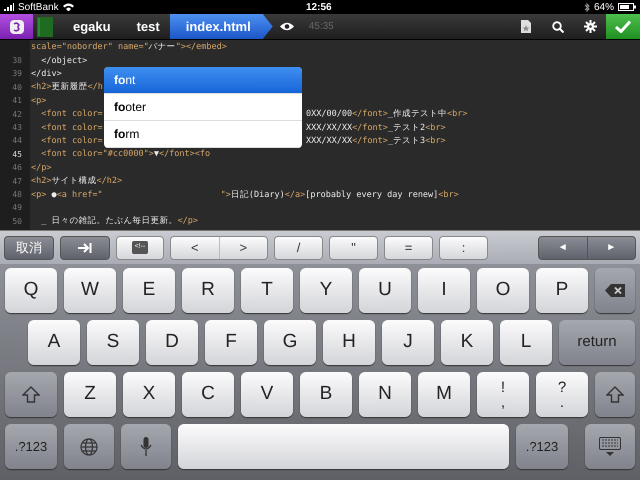 This screenshot has width=640, height=480. I want to click on breadcrumb: egaku, so click(89, 26).